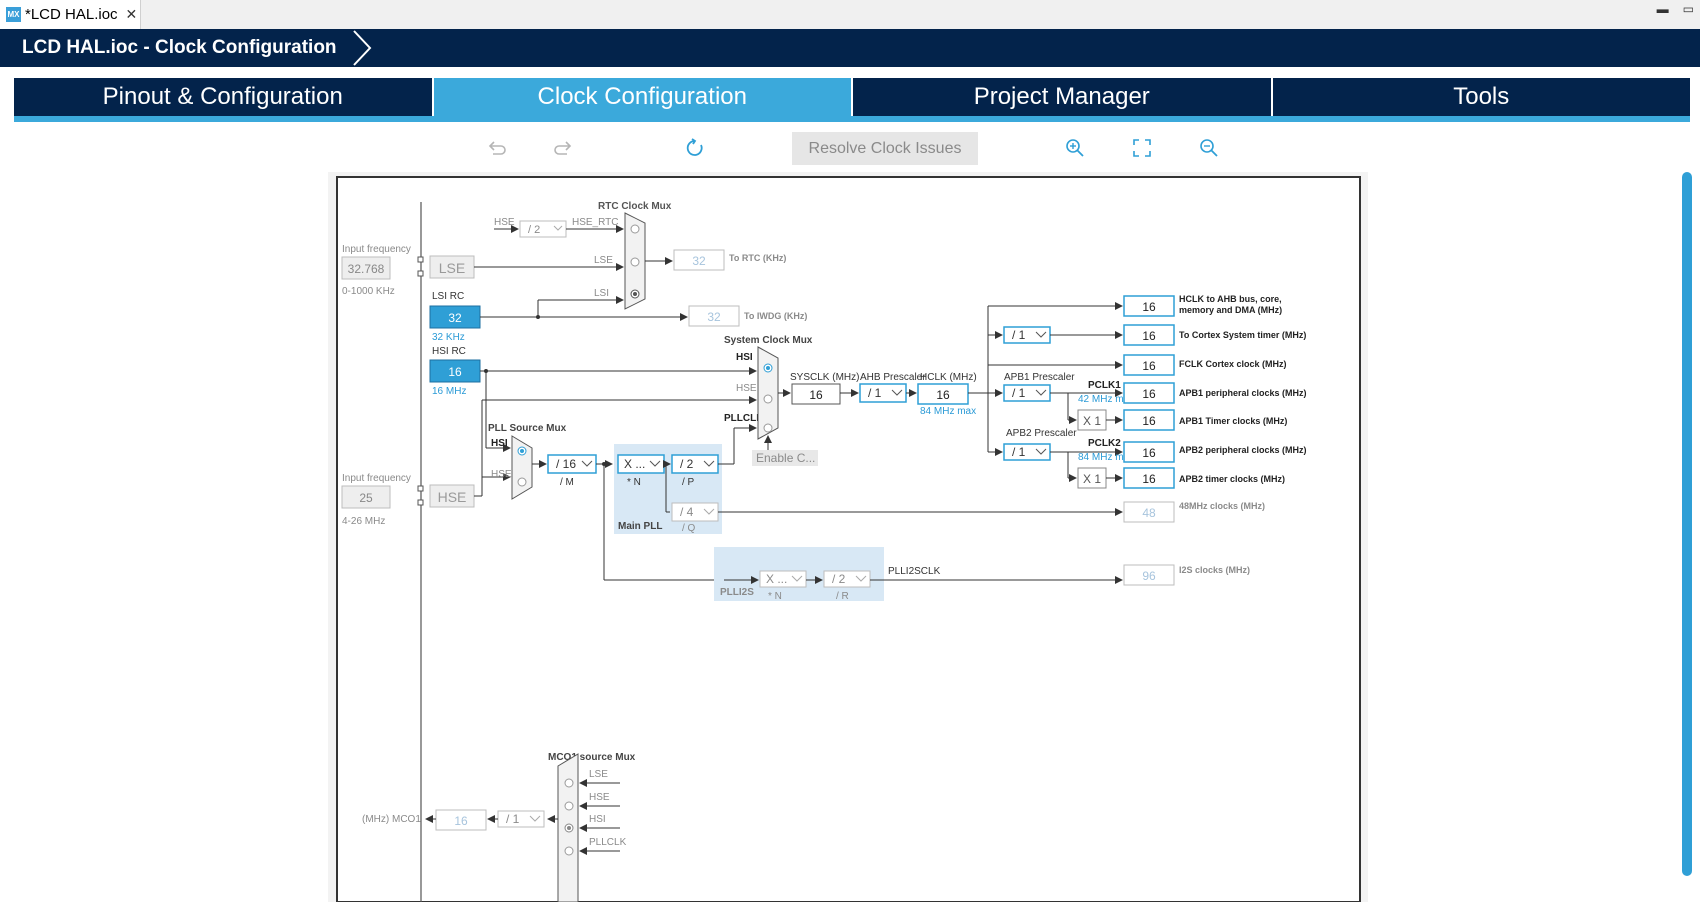 The height and width of the screenshot is (907, 1700). I want to click on pclk1-label: PCLK1, so click(1104, 385).